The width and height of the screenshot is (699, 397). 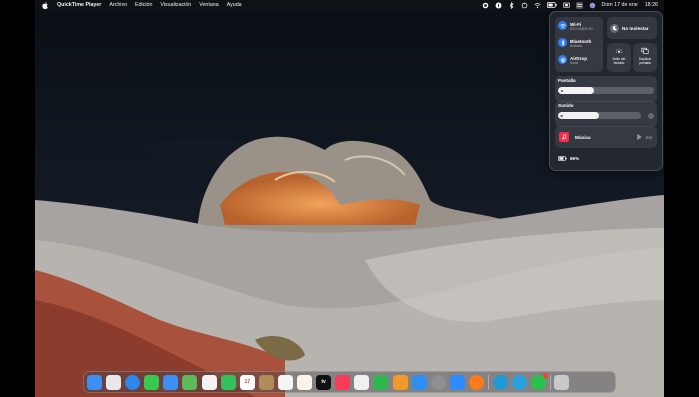 What do you see at coordinates (79, 5) in the screenshot?
I see `app-menu: QuickTime Player` at bounding box center [79, 5].